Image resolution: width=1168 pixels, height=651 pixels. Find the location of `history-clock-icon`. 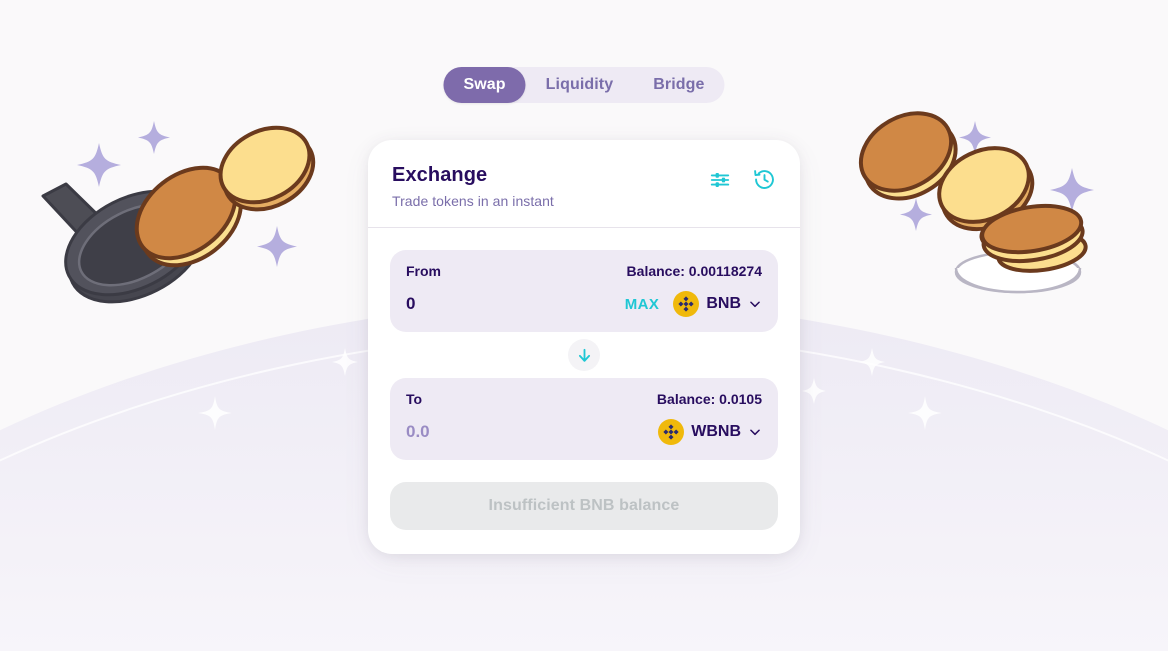

history-clock-icon is located at coordinates (764, 179).